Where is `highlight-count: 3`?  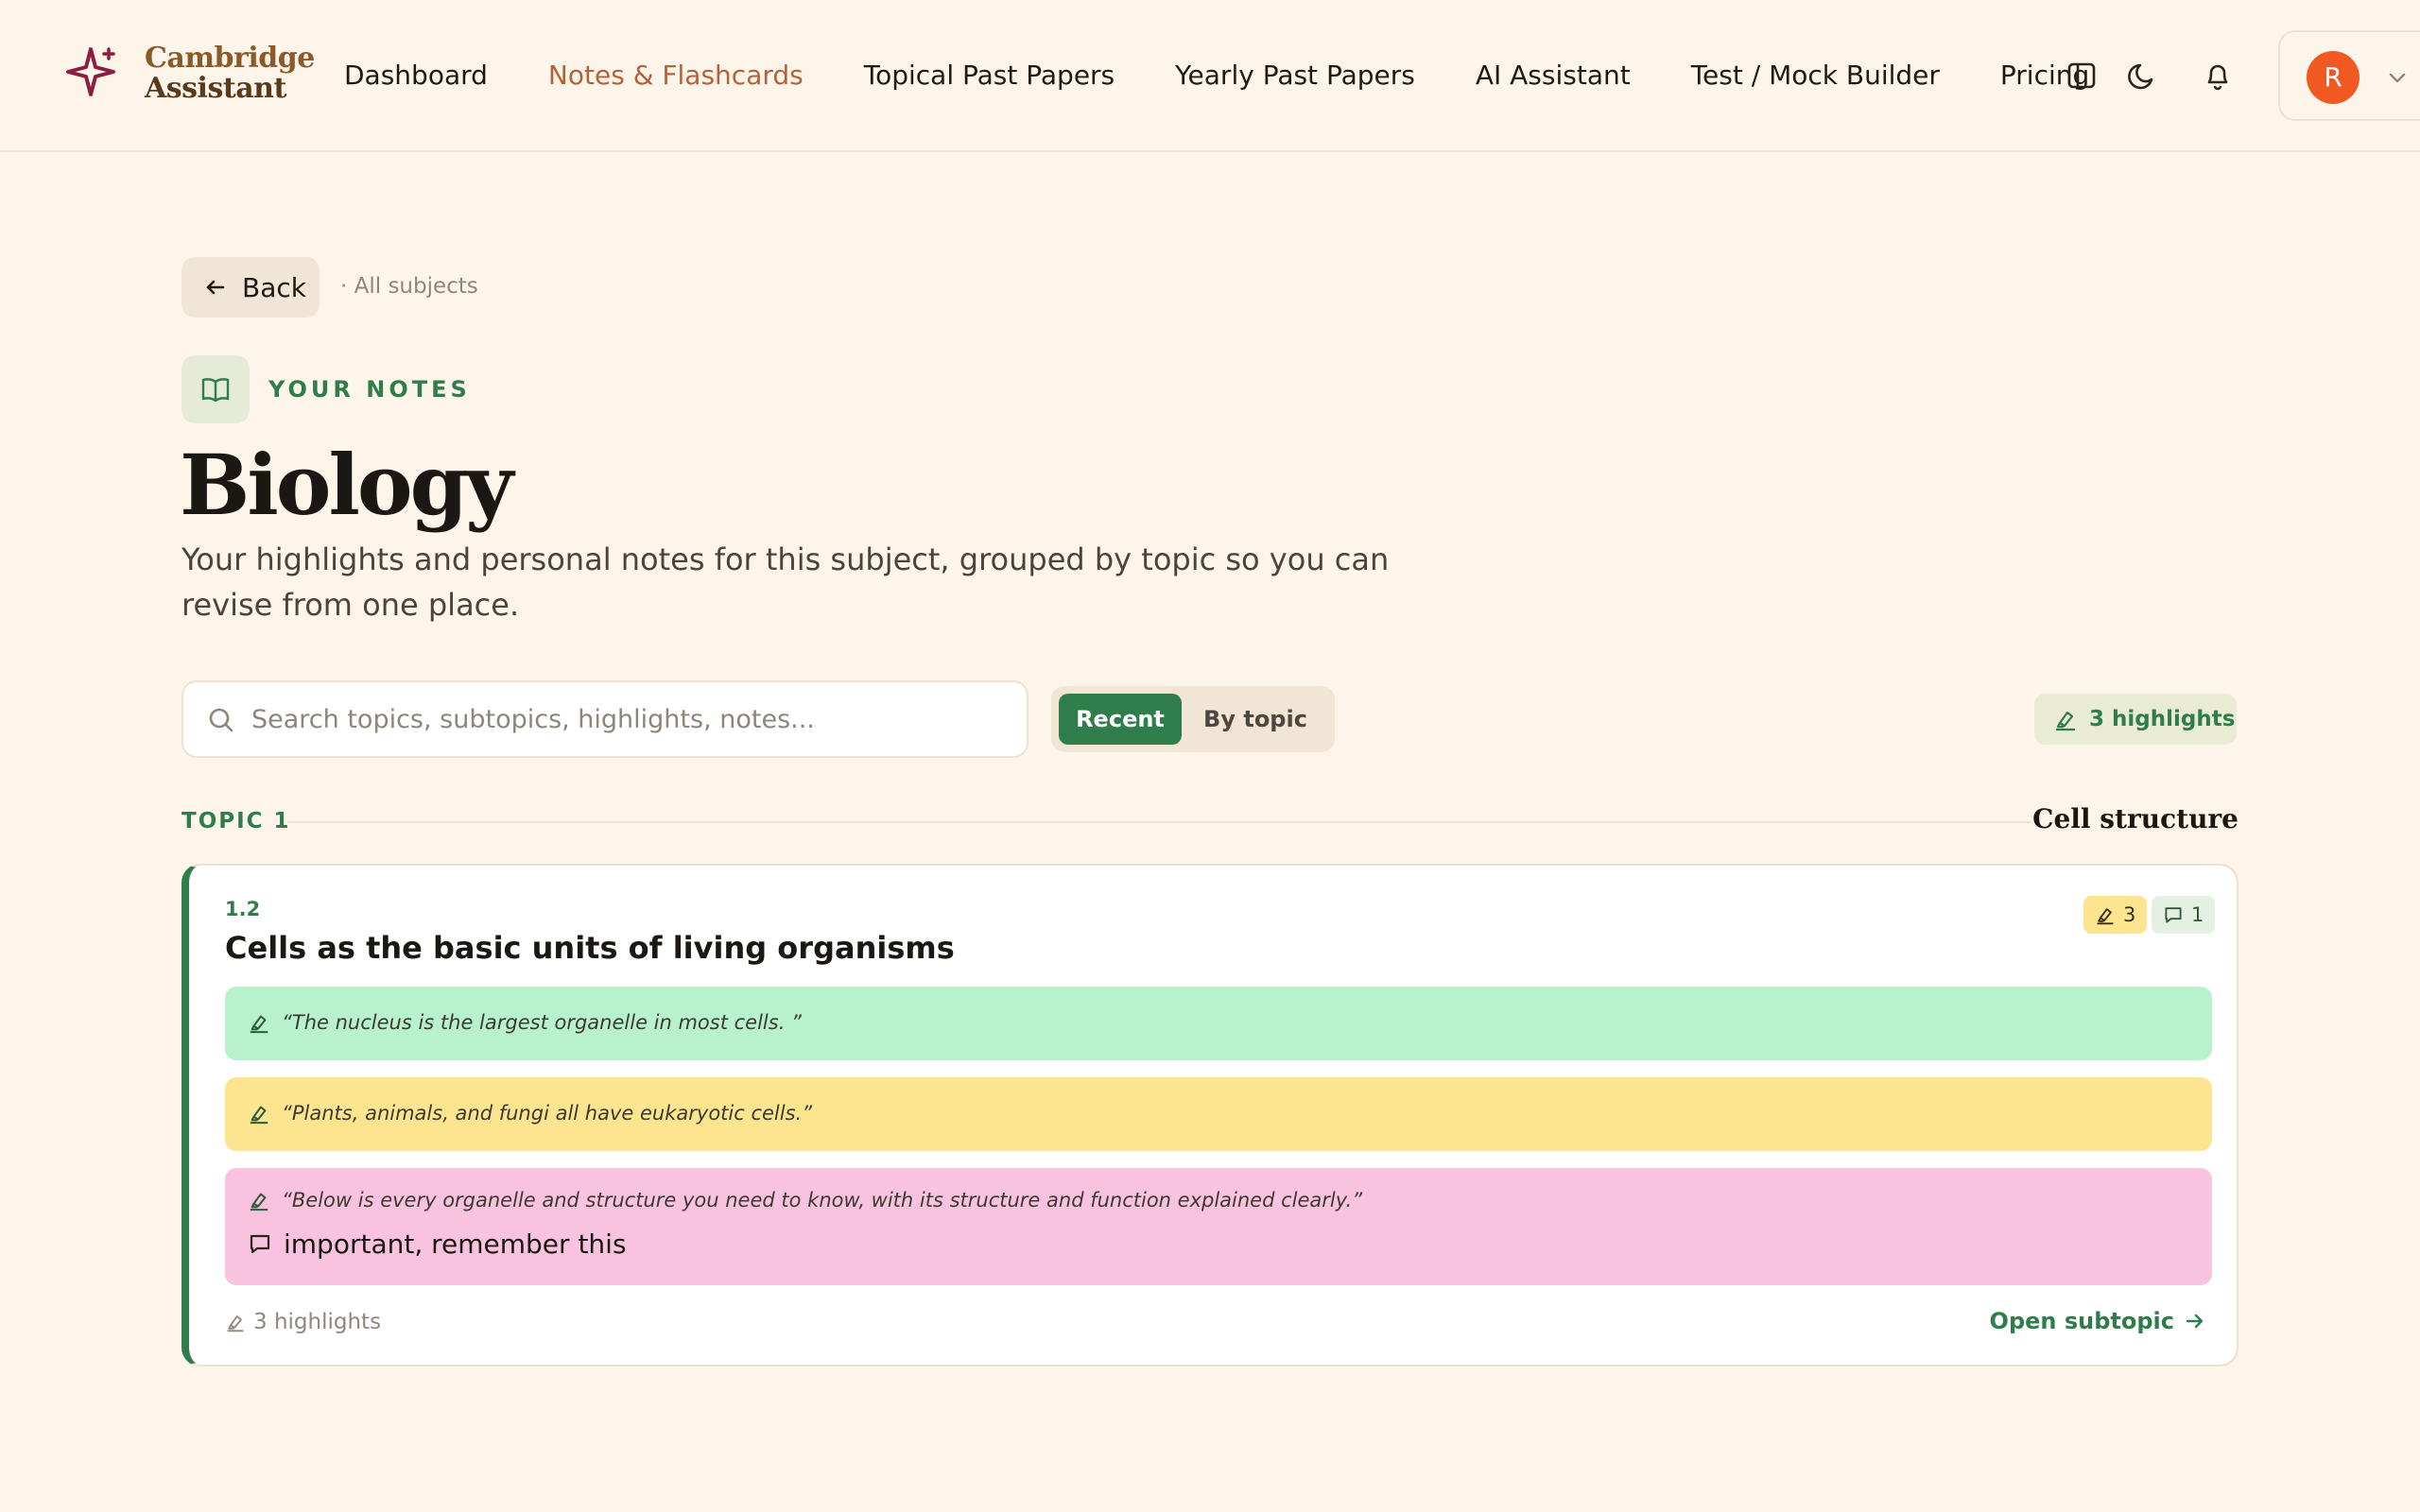
highlight-count: 3 is located at coordinates (2129, 914).